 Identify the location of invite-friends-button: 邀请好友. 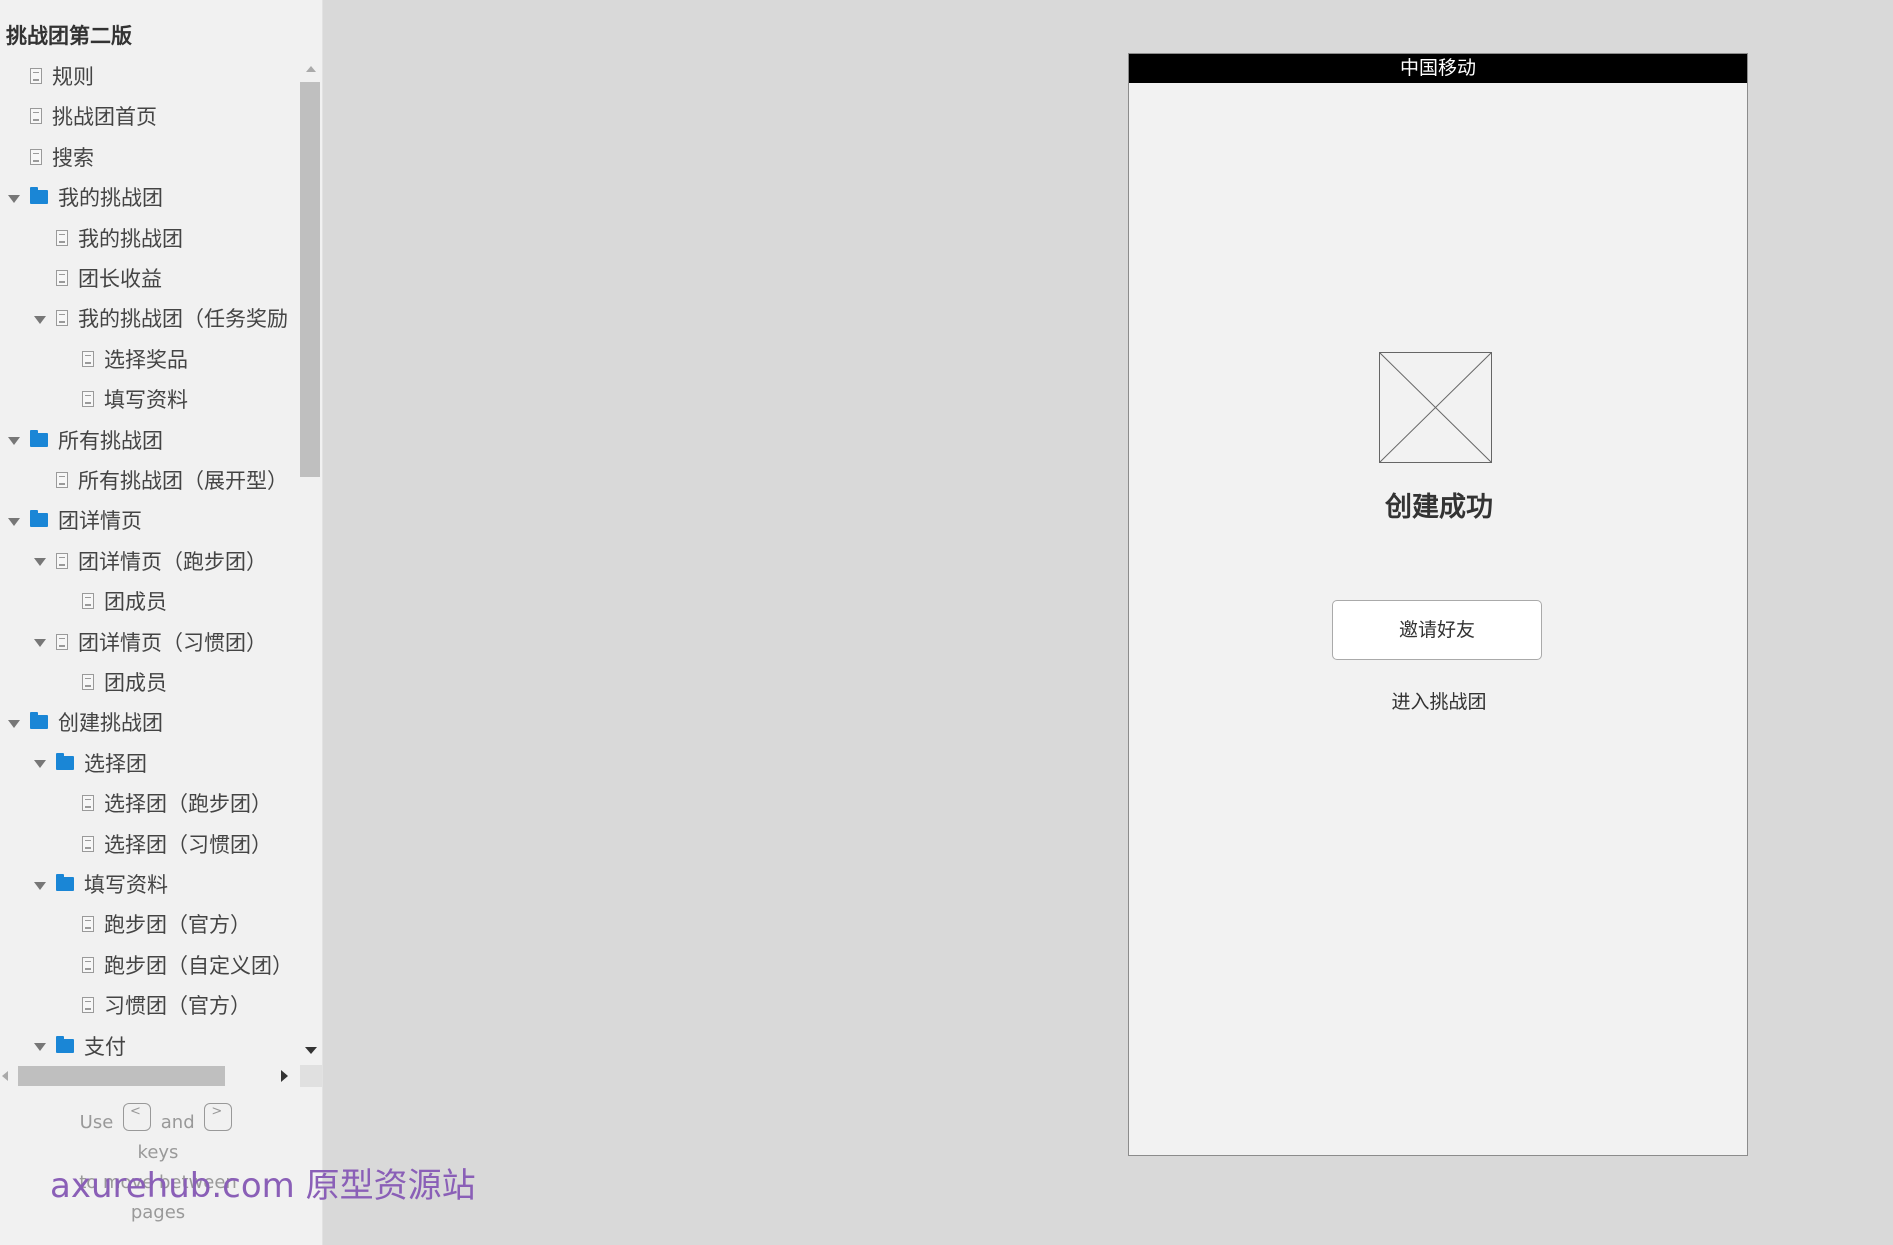
(1437, 630).